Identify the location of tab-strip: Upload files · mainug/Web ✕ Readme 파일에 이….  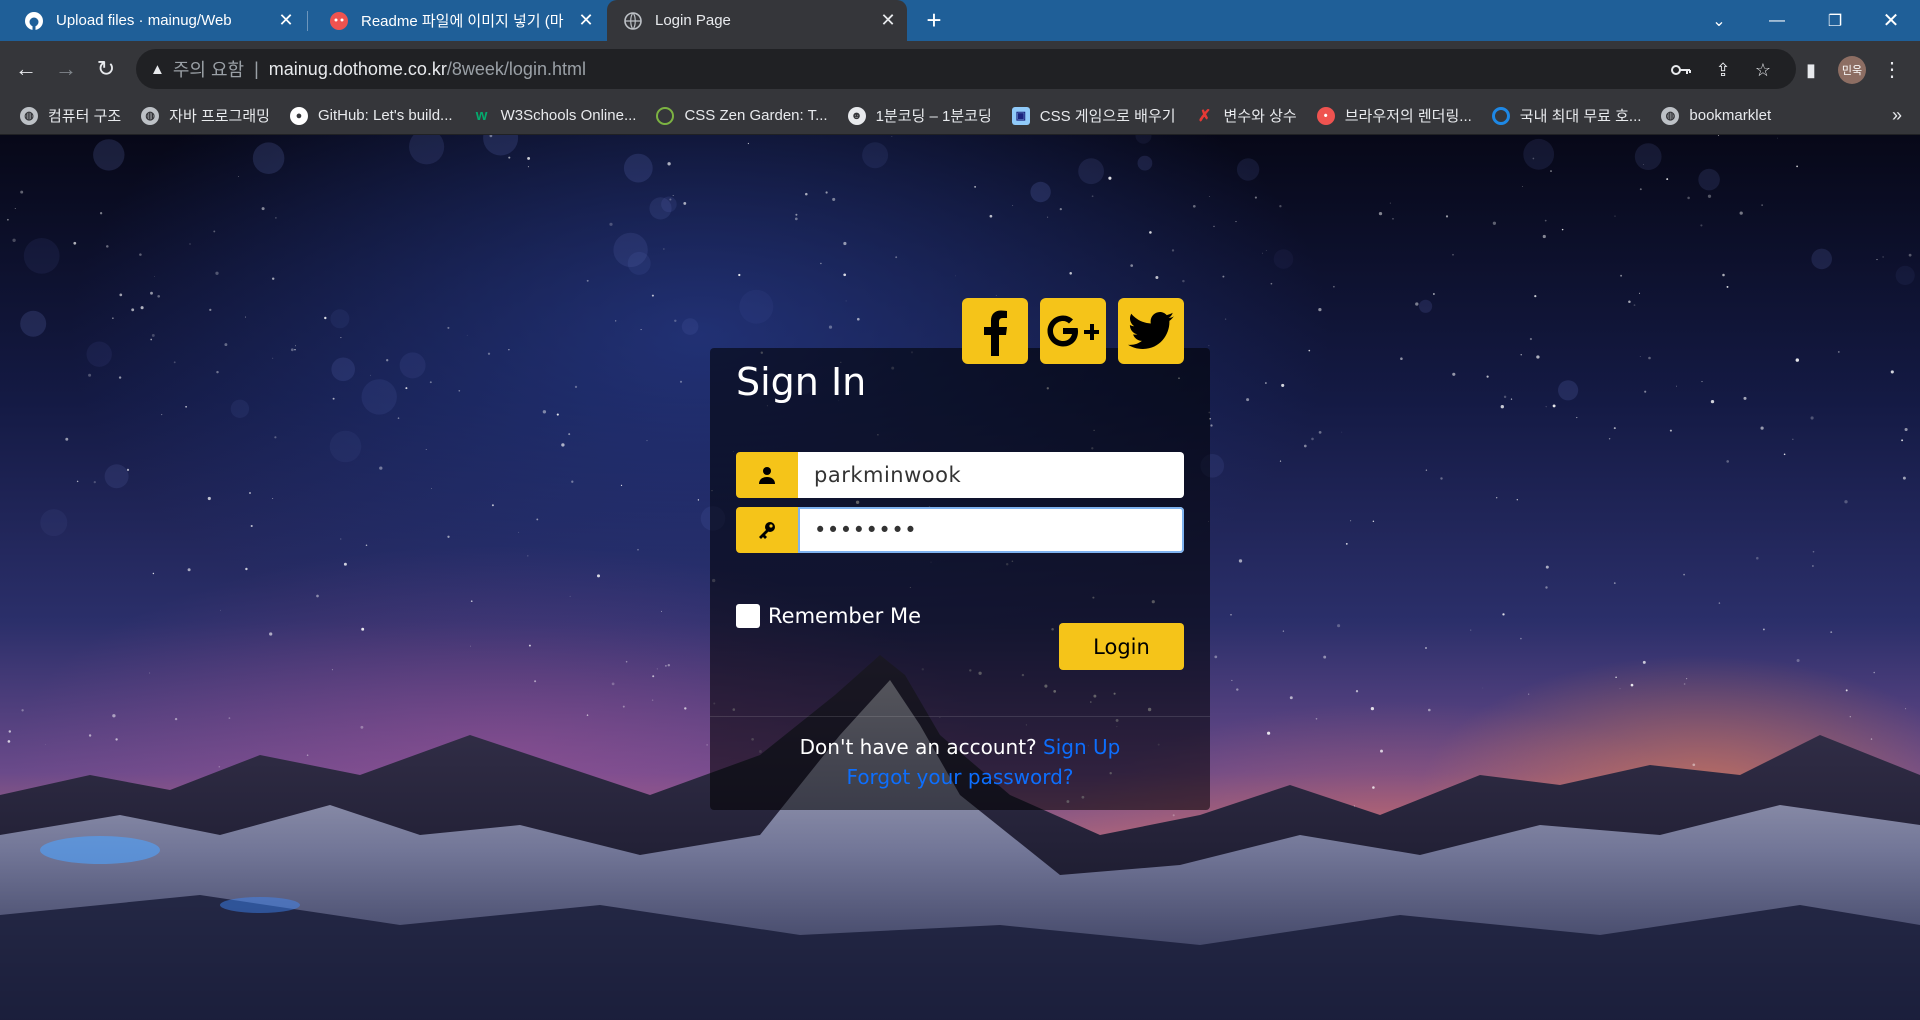
(960, 20).